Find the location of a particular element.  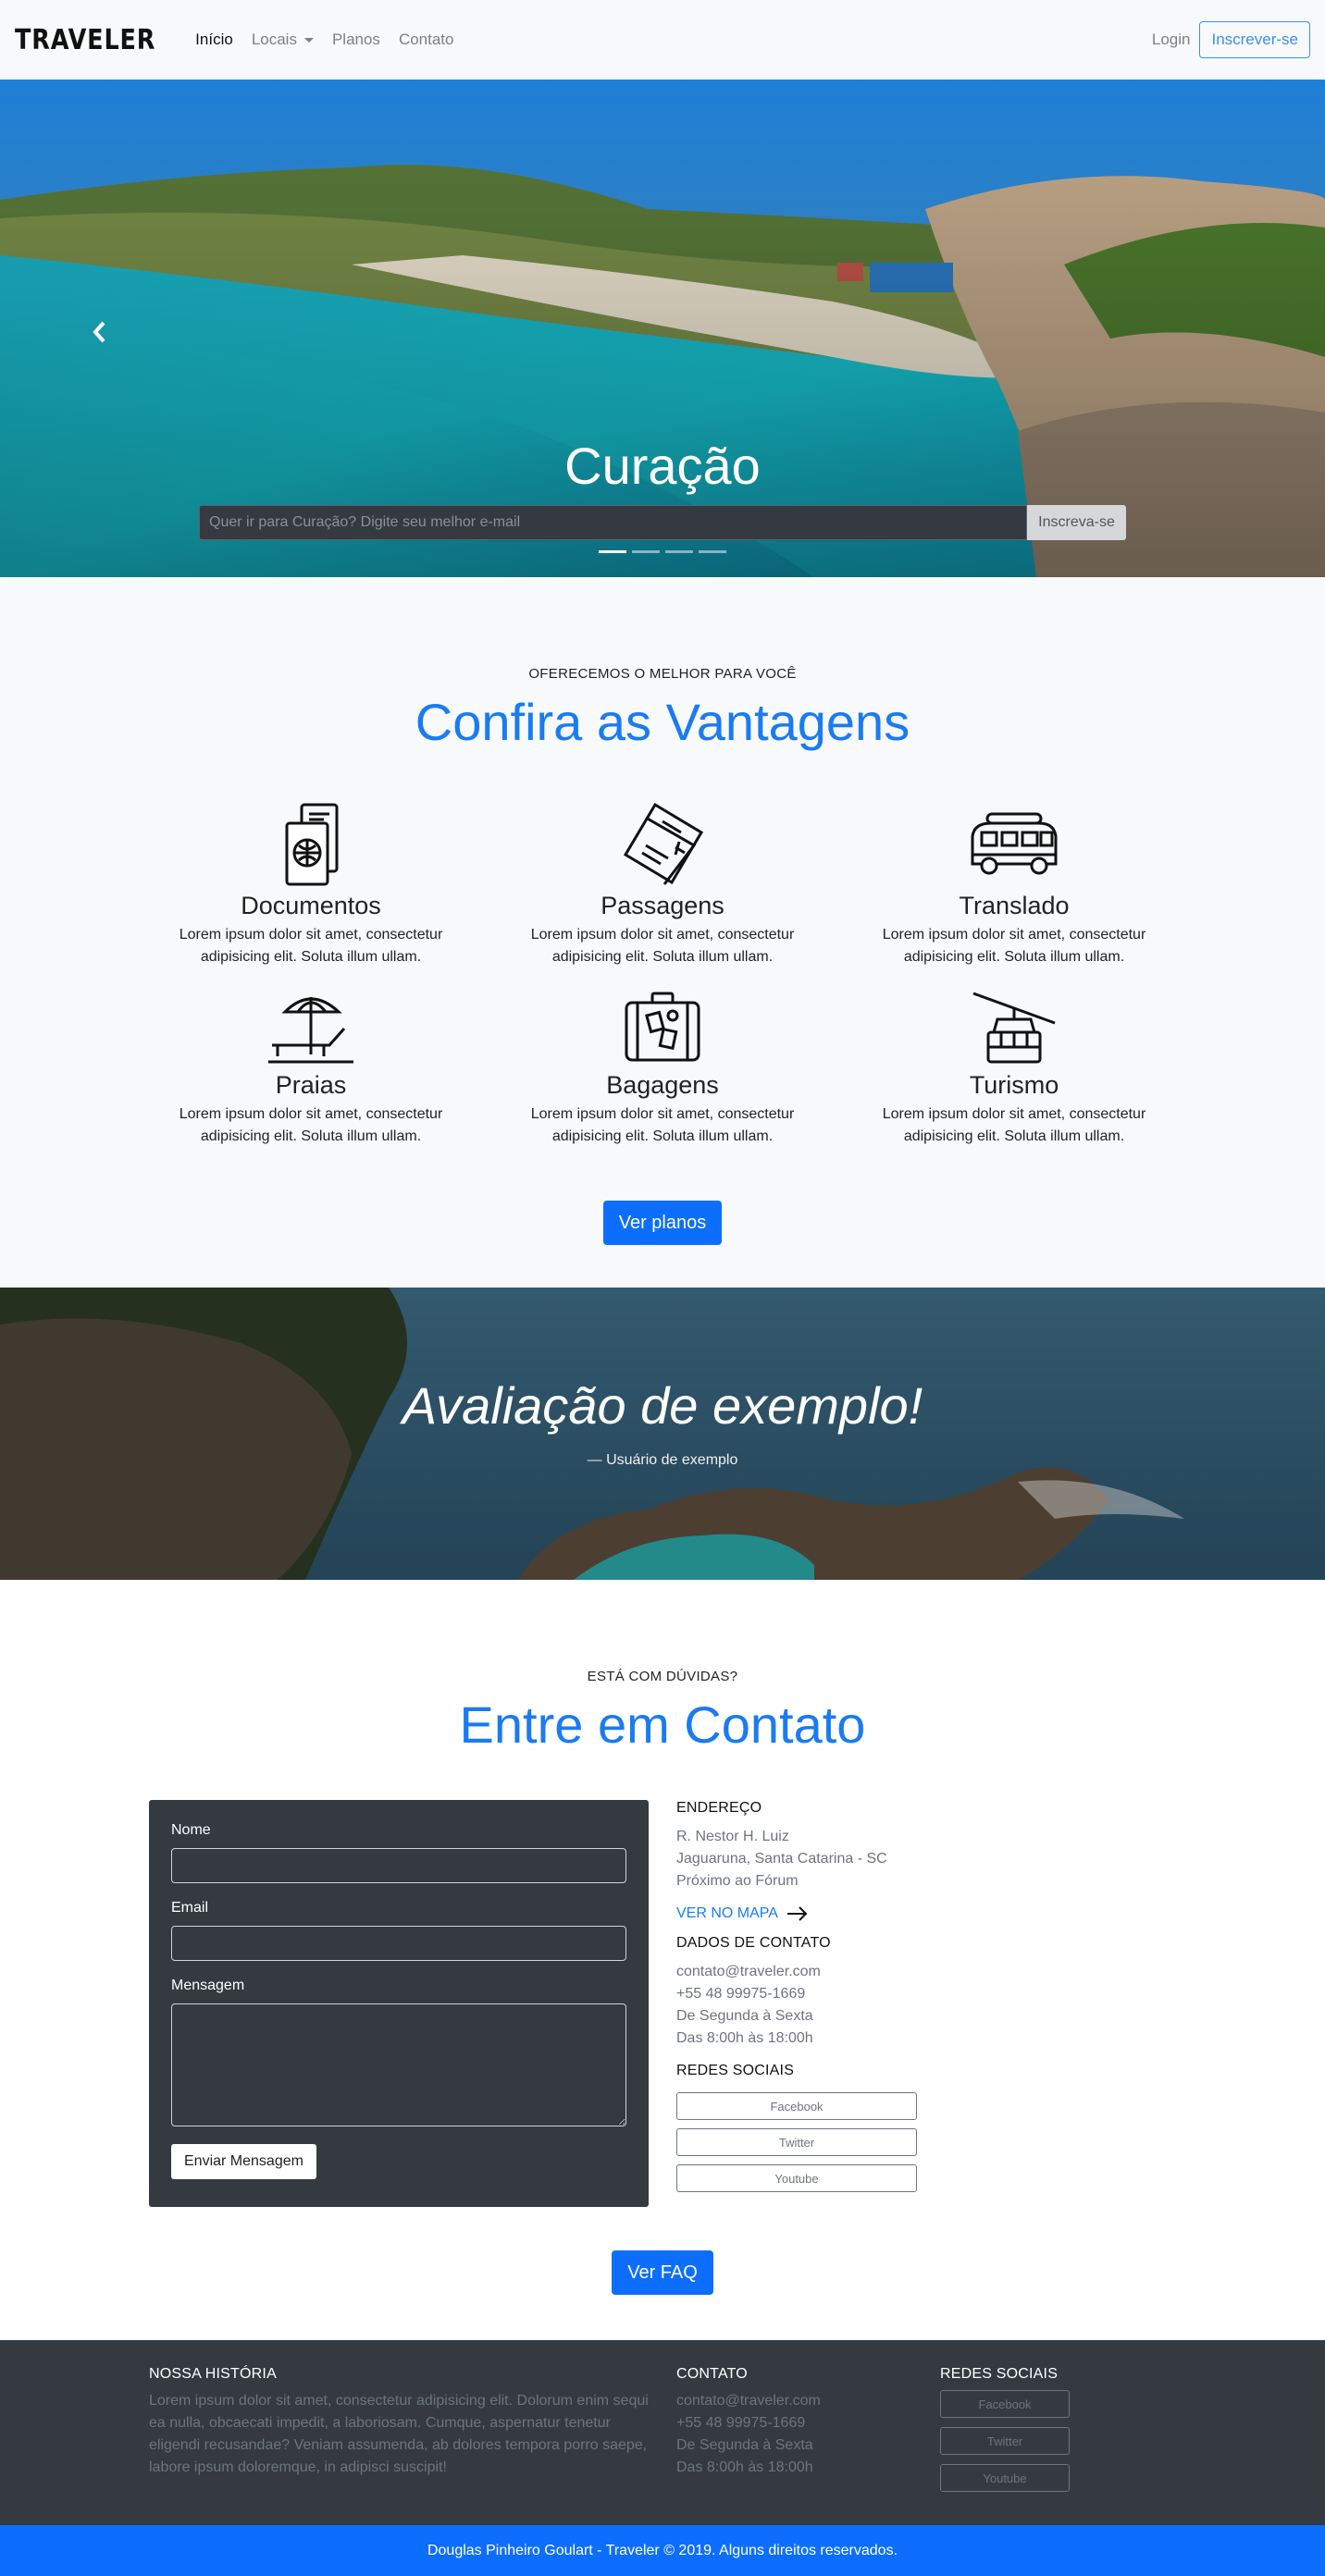

passport-icon is located at coordinates (312, 844).